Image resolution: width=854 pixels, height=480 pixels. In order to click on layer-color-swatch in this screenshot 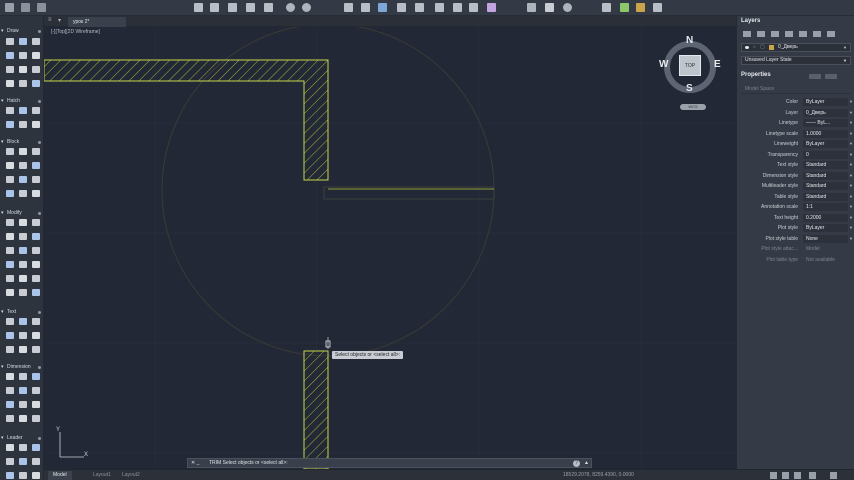, I will do `click(771, 47)`.